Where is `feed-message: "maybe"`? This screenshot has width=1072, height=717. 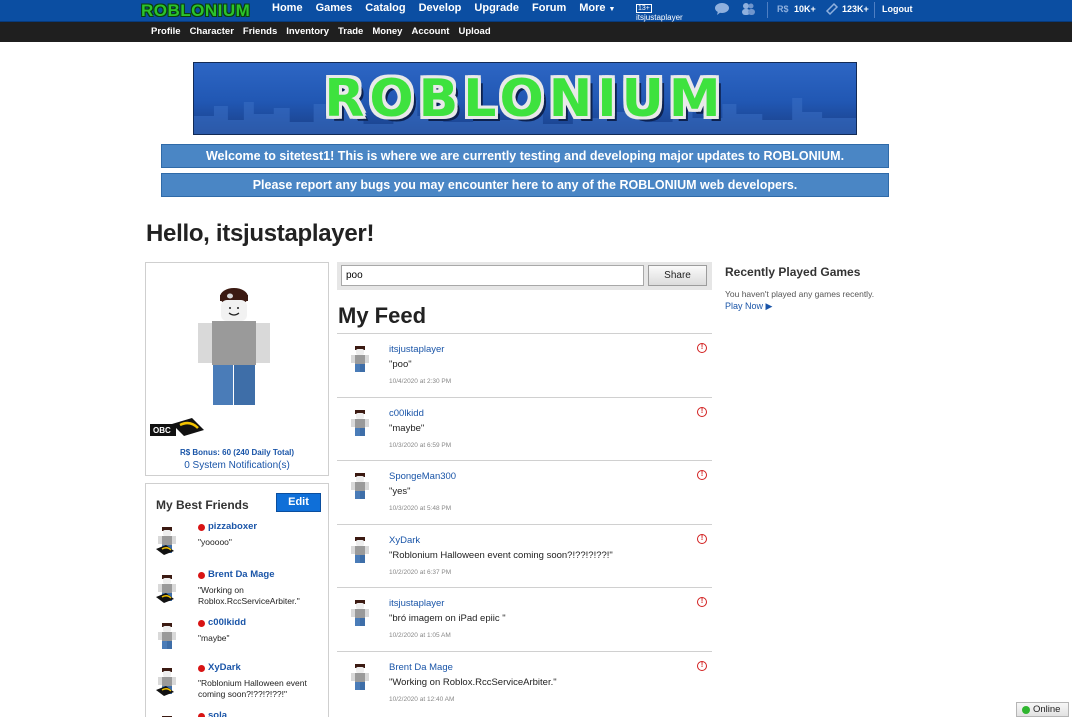 feed-message: "maybe" is located at coordinates (407, 428).